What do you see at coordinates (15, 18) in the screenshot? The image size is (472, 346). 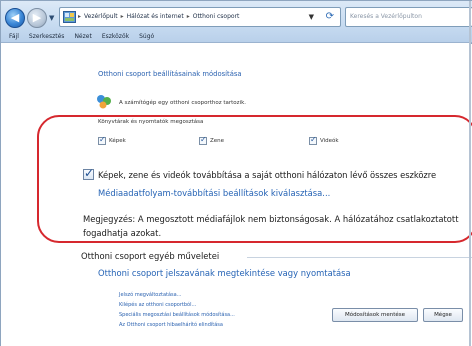 I see `back-button: ◀` at bounding box center [15, 18].